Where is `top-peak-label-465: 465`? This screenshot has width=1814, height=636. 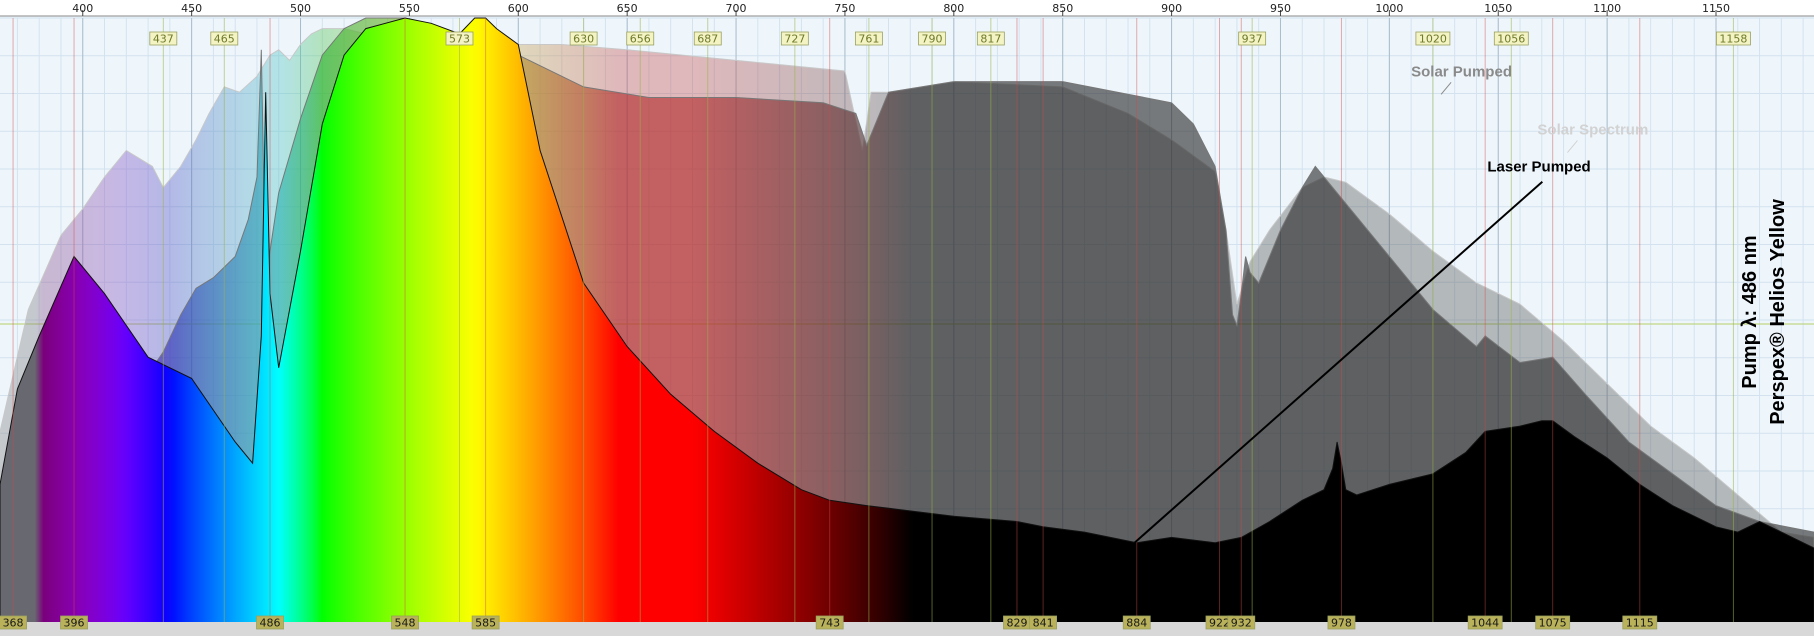
top-peak-label-465: 465 is located at coordinates (224, 38).